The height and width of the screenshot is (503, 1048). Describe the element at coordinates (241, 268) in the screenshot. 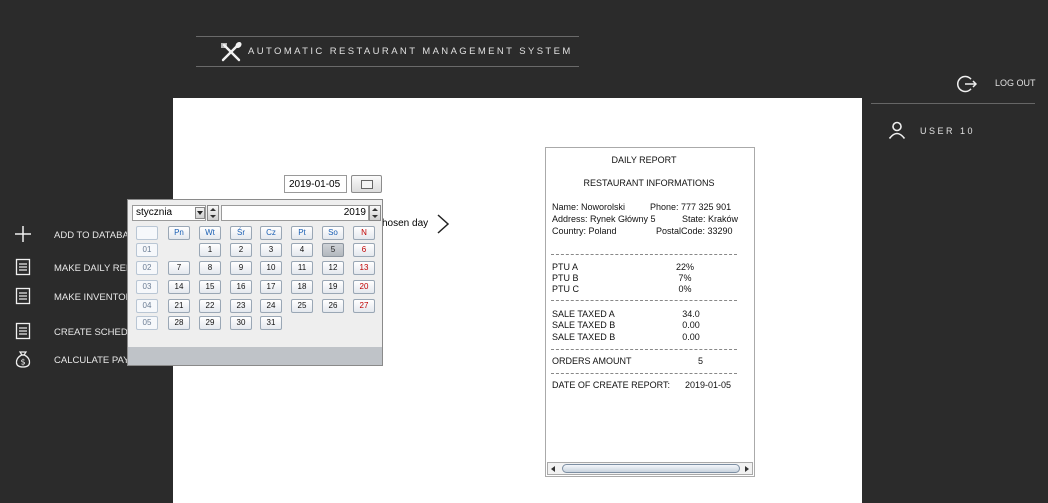

I see `calendar-day: 9` at that location.